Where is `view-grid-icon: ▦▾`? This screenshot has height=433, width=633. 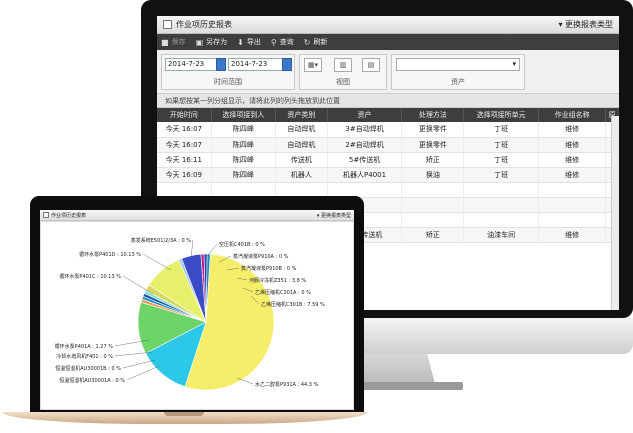
view-grid-icon: ▦▾ is located at coordinates (313, 65).